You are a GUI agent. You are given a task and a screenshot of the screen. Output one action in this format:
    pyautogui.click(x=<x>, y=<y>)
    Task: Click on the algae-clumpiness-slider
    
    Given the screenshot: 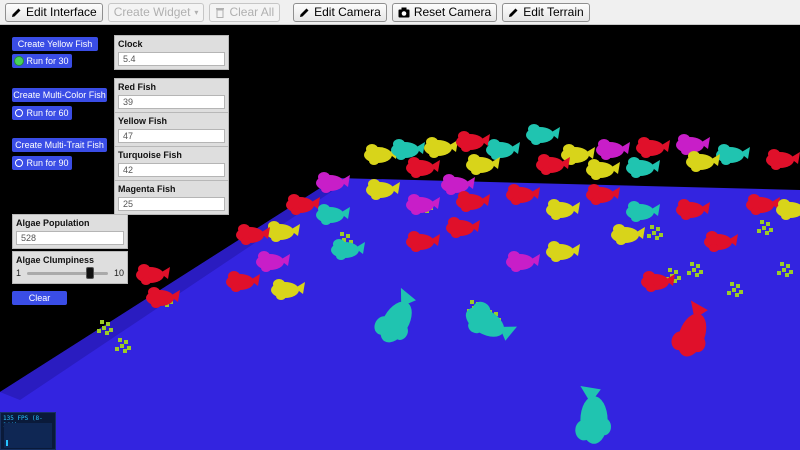 What is the action you would take?
    pyautogui.click(x=67, y=272)
    